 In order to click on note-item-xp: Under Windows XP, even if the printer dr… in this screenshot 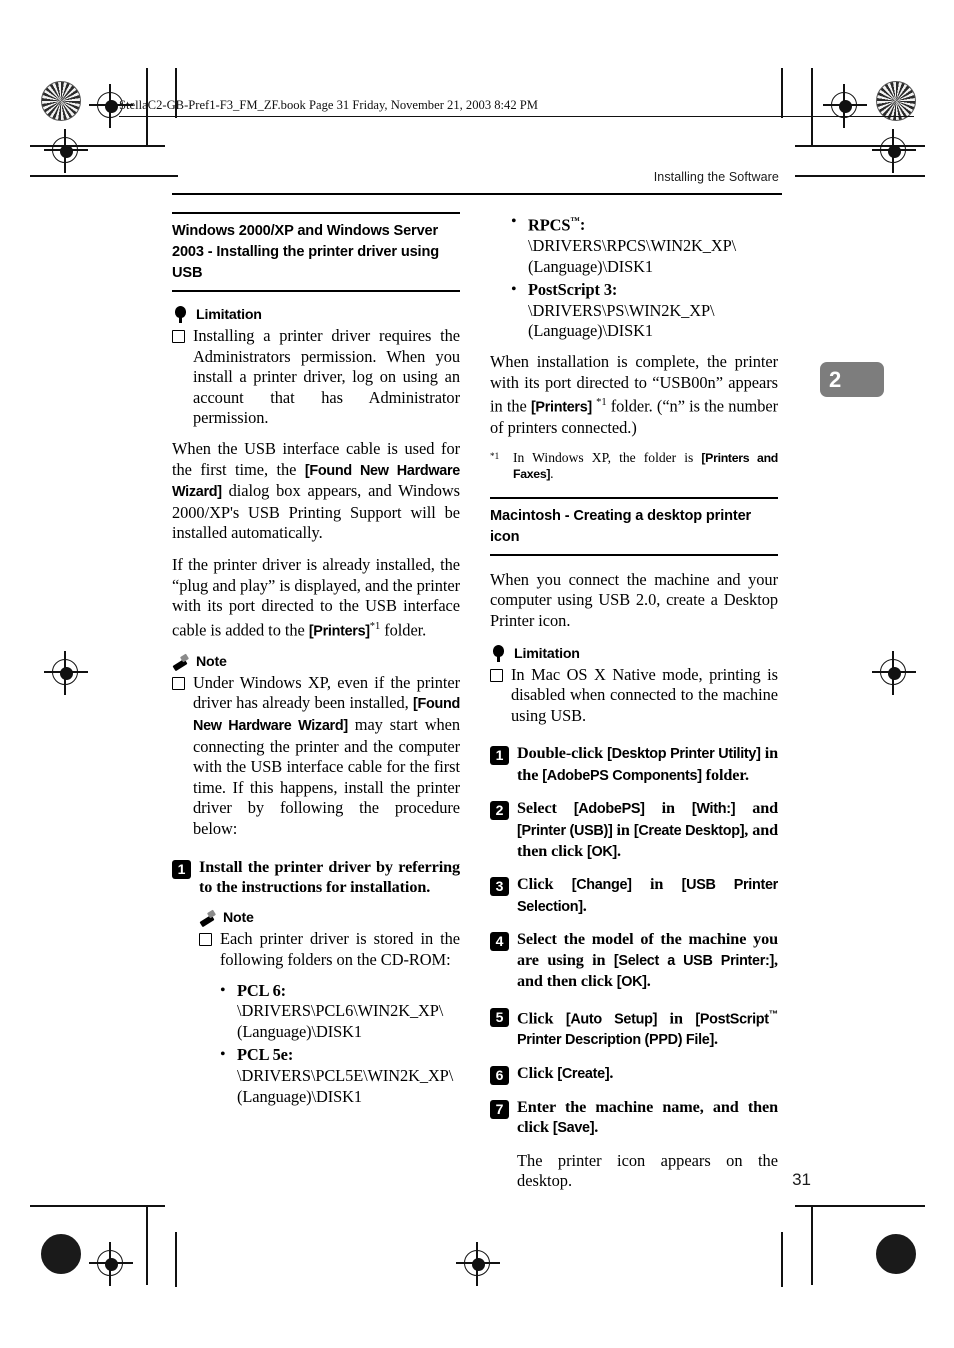, I will do `click(316, 756)`.